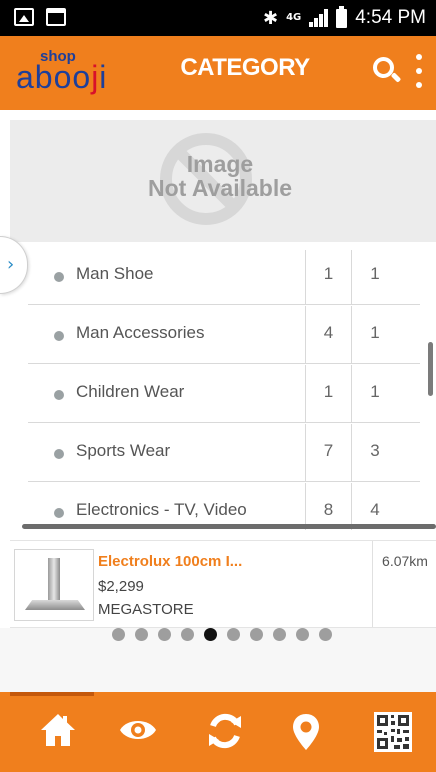 The image size is (436, 772). I want to click on vertical-scrollbar, so click(430, 369).